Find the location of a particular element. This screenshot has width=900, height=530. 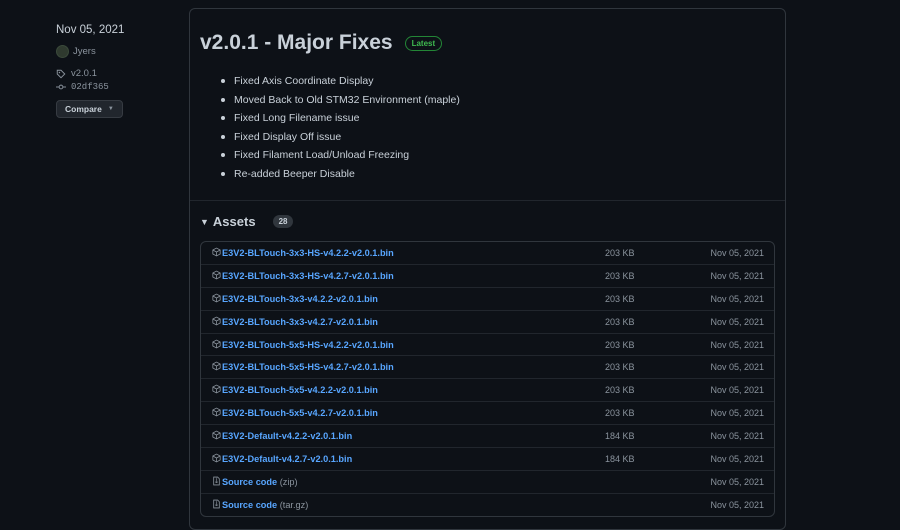

asset-name: E3V2-BLTouch-3x3-HS-v4.2.7-v2.0.1.bin is located at coordinates (308, 276).